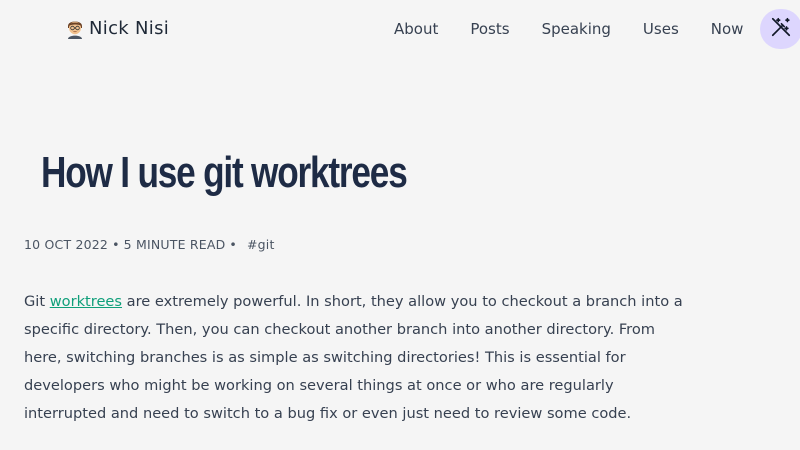  I want to click on tag-link-git: #git, so click(261, 244).